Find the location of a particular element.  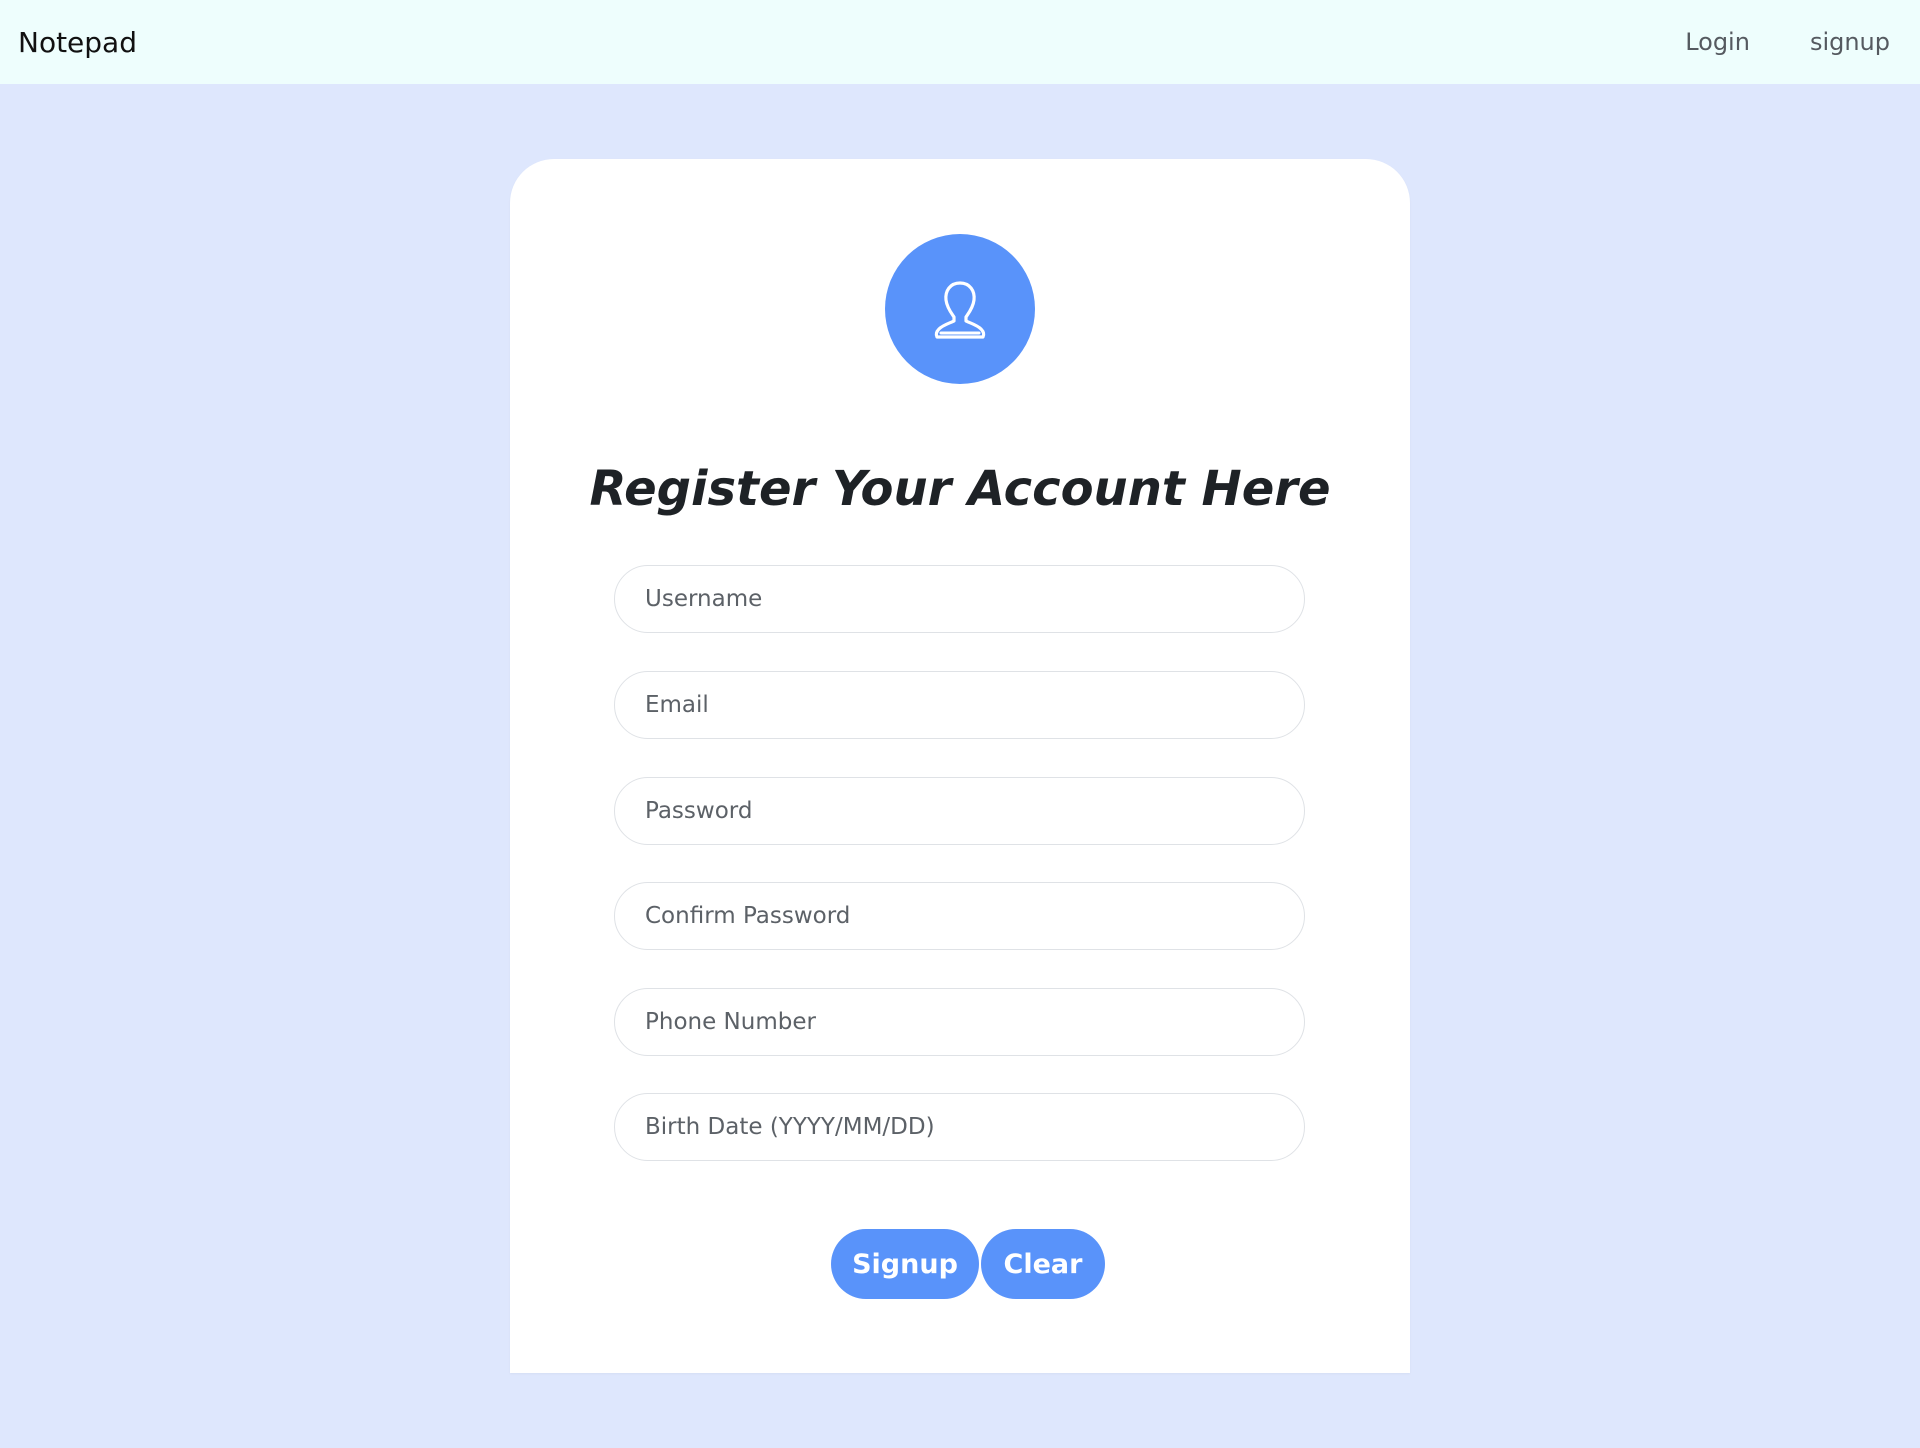

nav-links: Login signup is located at coordinates (1787, 42).